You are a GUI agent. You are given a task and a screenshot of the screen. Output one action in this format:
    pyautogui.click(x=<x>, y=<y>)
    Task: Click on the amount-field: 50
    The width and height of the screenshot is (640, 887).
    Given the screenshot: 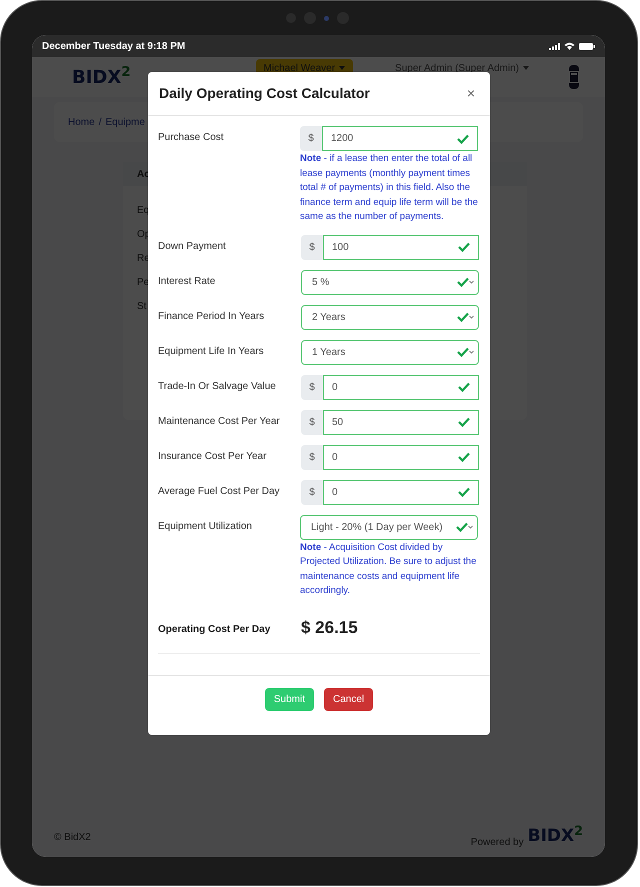 What is the action you would take?
    pyautogui.click(x=401, y=422)
    